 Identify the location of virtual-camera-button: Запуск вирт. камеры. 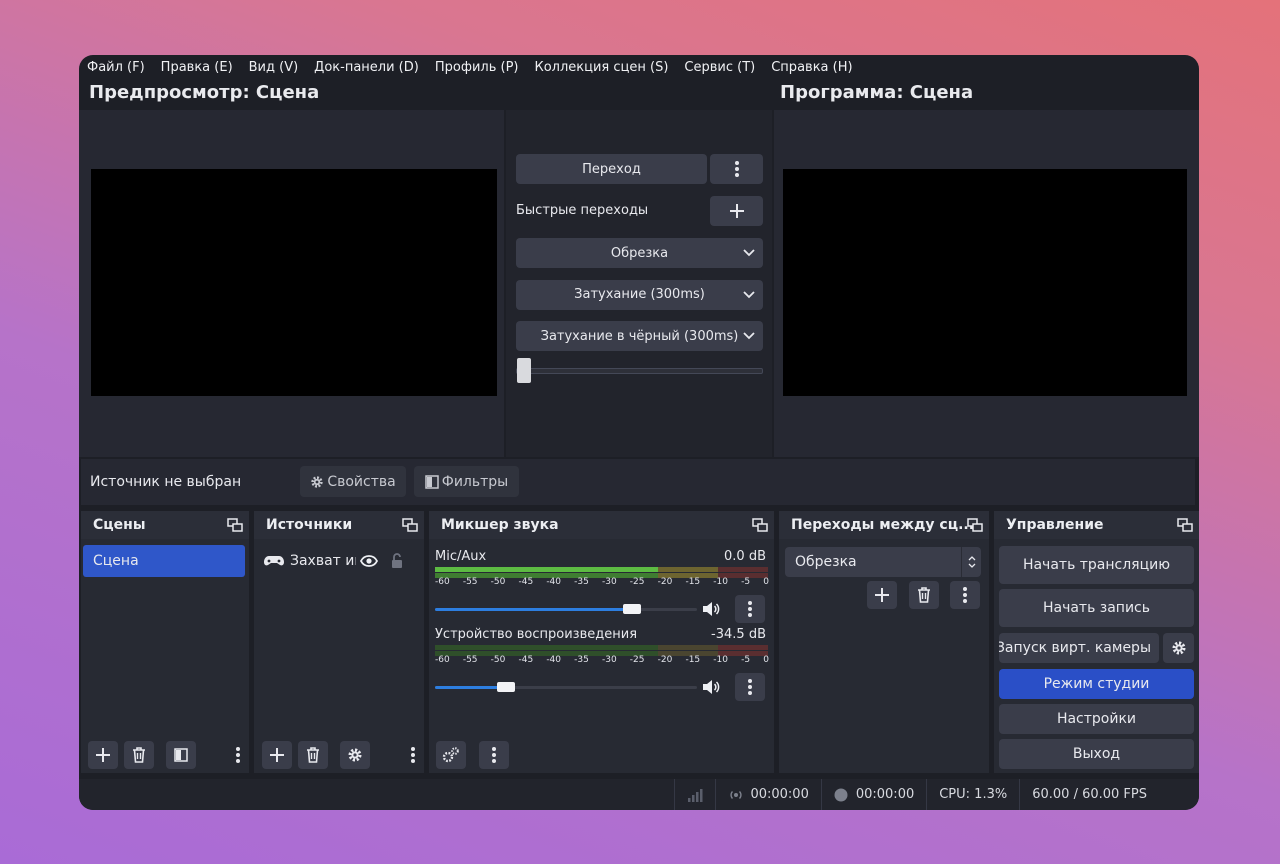
(1079, 648).